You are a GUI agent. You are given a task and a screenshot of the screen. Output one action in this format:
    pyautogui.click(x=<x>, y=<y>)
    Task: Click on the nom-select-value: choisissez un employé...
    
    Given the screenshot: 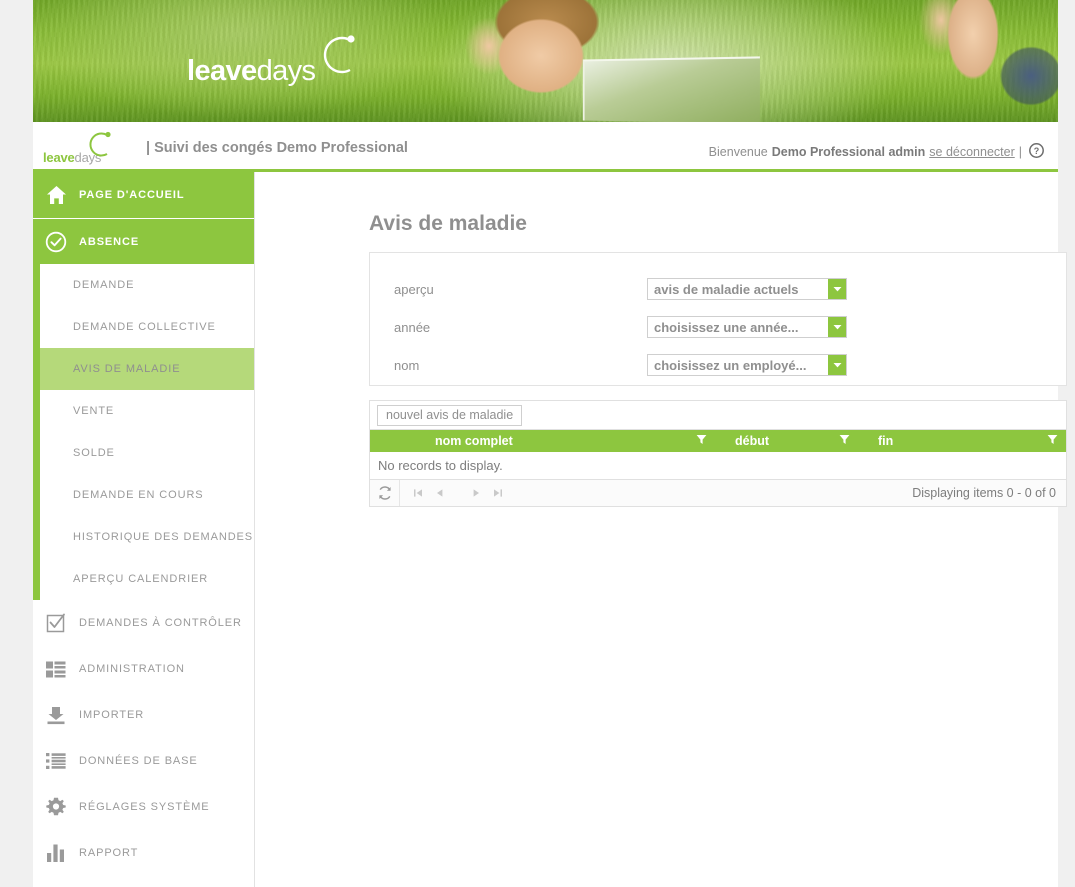 What is the action you would take?
    pyautogui.click(x=730, y=365)
    